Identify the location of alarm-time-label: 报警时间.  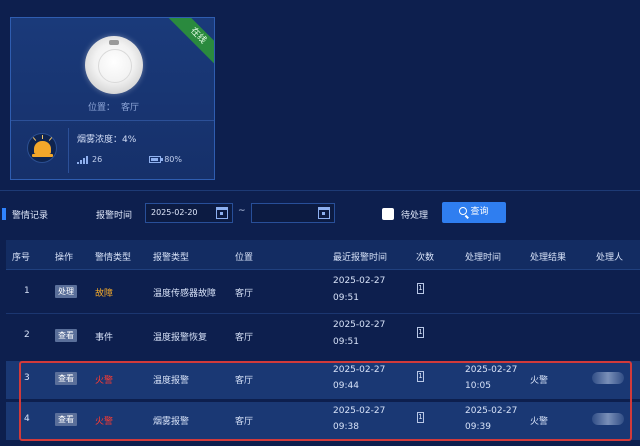
(114, 216).